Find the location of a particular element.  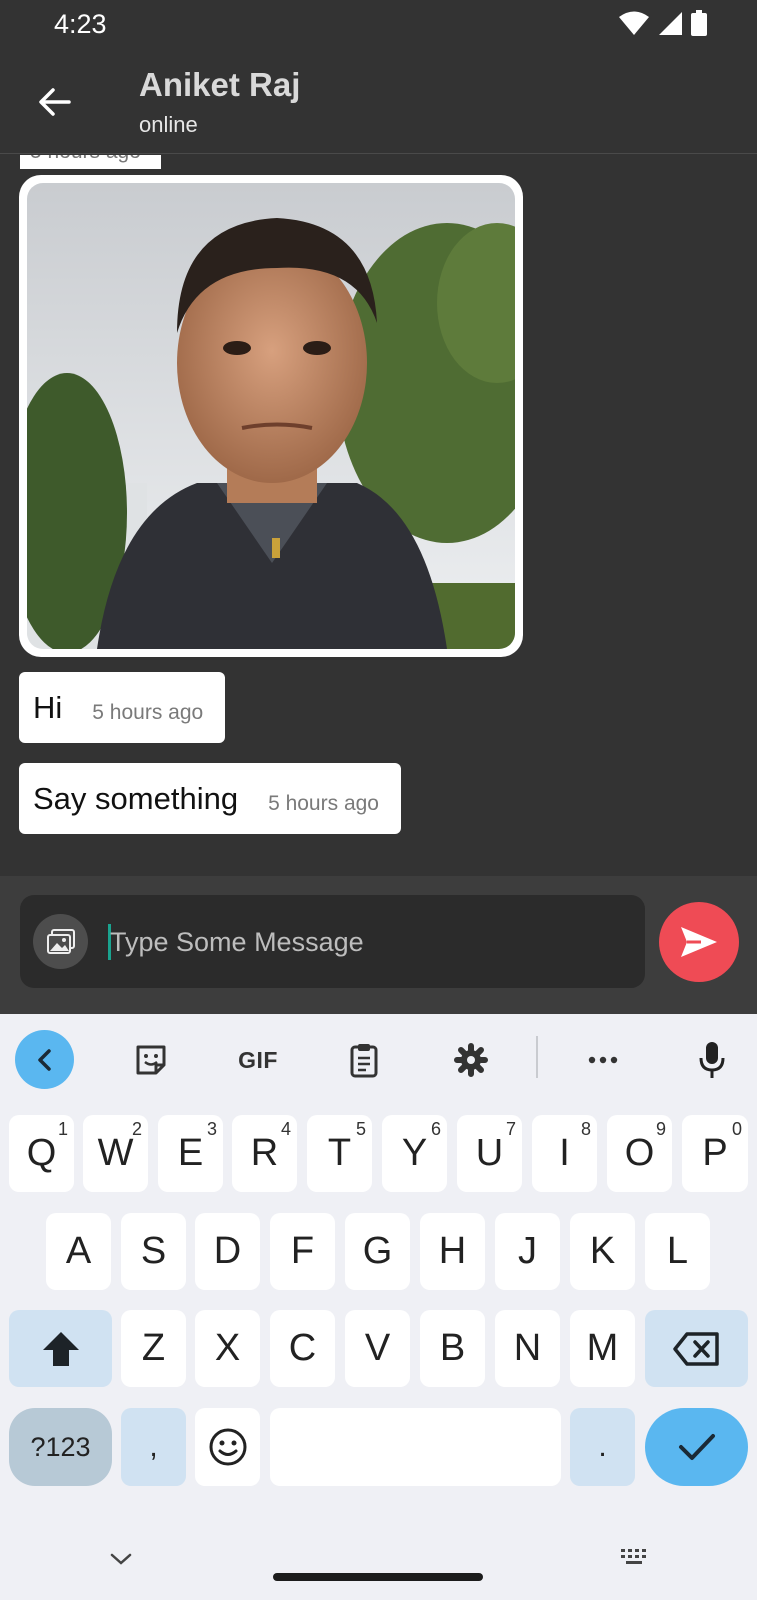

key-y: Y6 is located at coordinates (414, 1153).